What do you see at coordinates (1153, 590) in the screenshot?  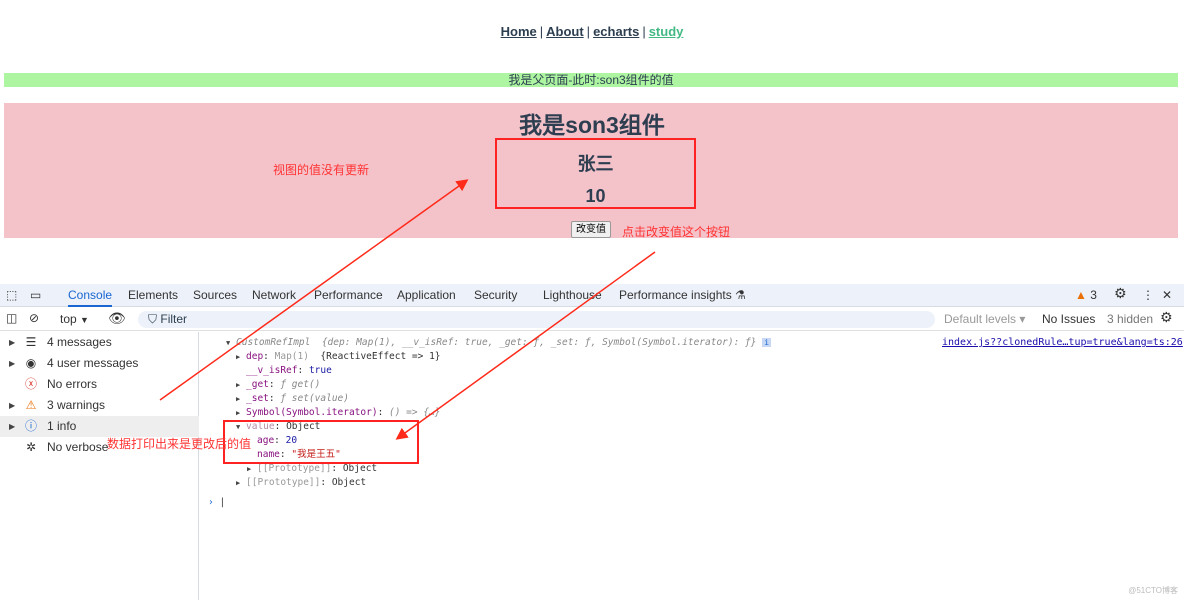 I see `watermark: @51CTO博客` at bounding box center [1153, 590].